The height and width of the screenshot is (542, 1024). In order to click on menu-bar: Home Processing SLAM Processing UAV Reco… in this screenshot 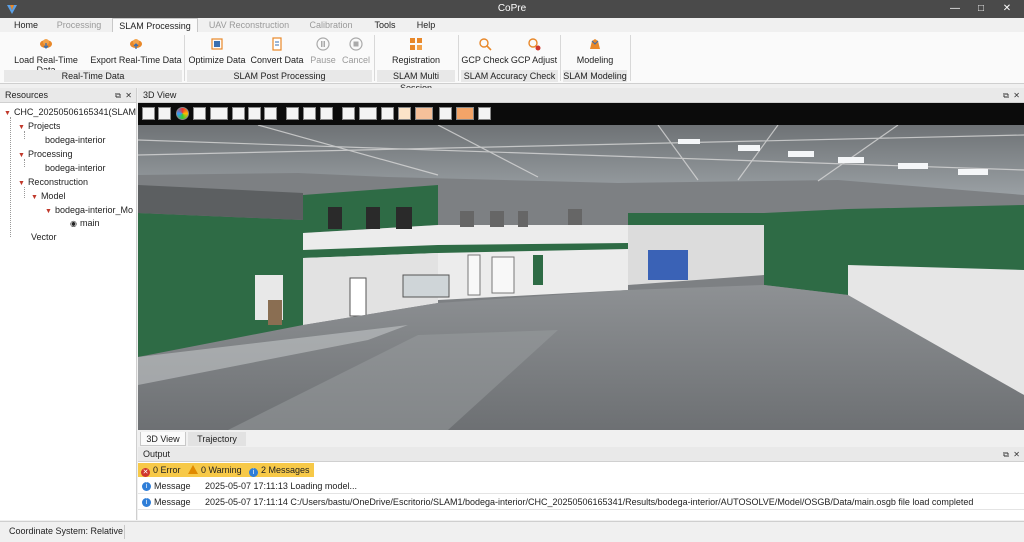, I will do `click(512, 25)`.